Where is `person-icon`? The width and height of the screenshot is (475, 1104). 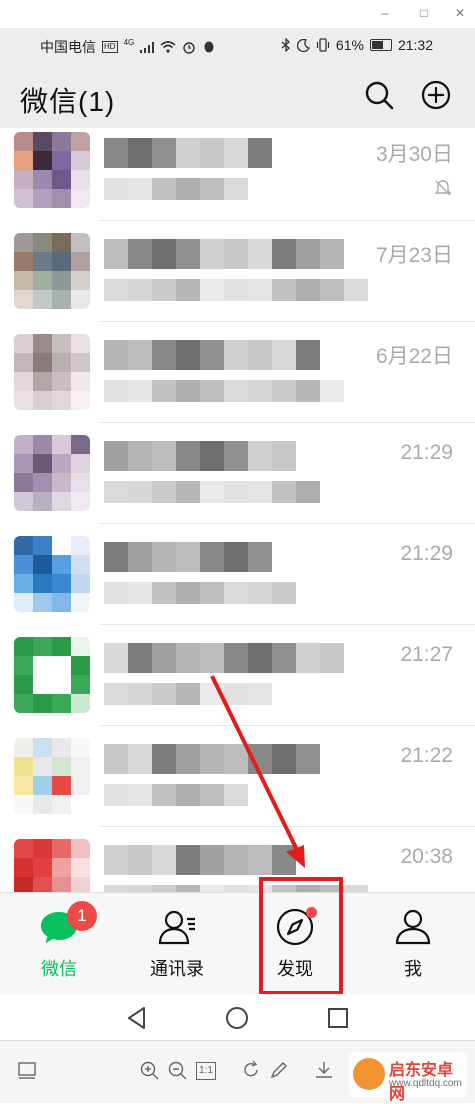 person-icon is located at coordinates (413, 927).